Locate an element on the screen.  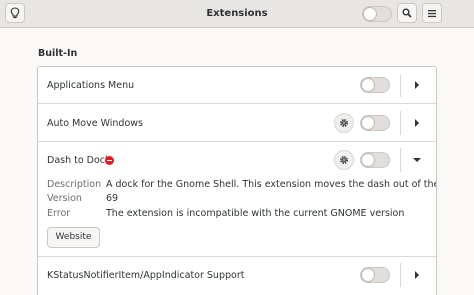
header-bar: Extensions is located at coordinates (237, 14).